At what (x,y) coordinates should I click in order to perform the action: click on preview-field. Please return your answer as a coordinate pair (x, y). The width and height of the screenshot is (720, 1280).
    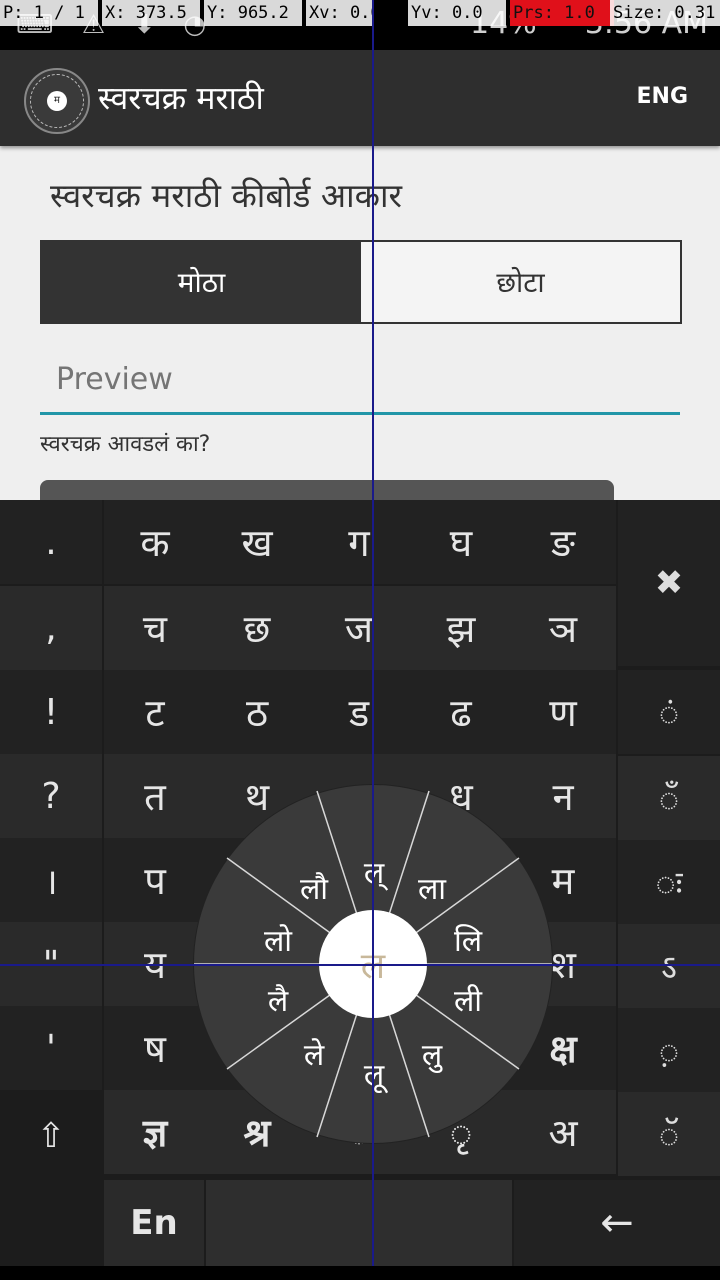
    Looking at the image, I should click on (376, 388).